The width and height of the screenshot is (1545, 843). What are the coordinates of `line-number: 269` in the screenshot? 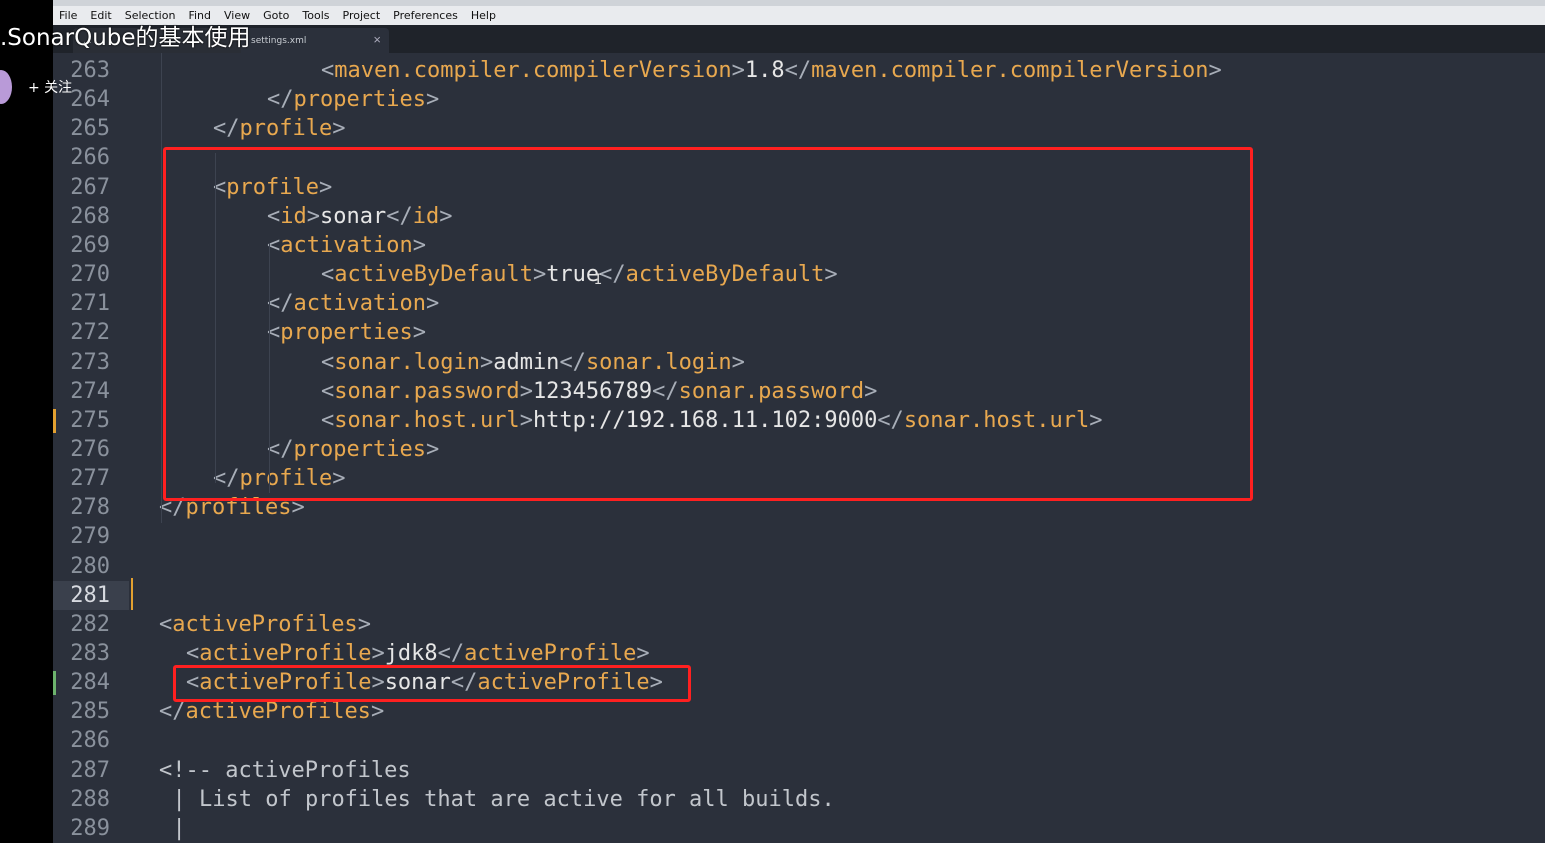 It's located at (90, 245).